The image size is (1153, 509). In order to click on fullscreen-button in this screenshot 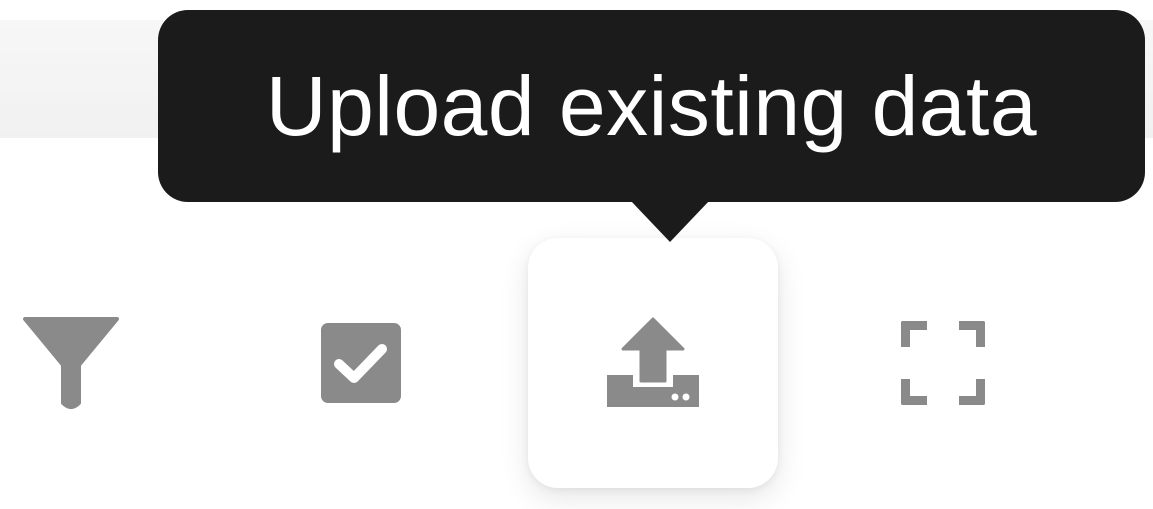, I will do `click(943, 363)`.